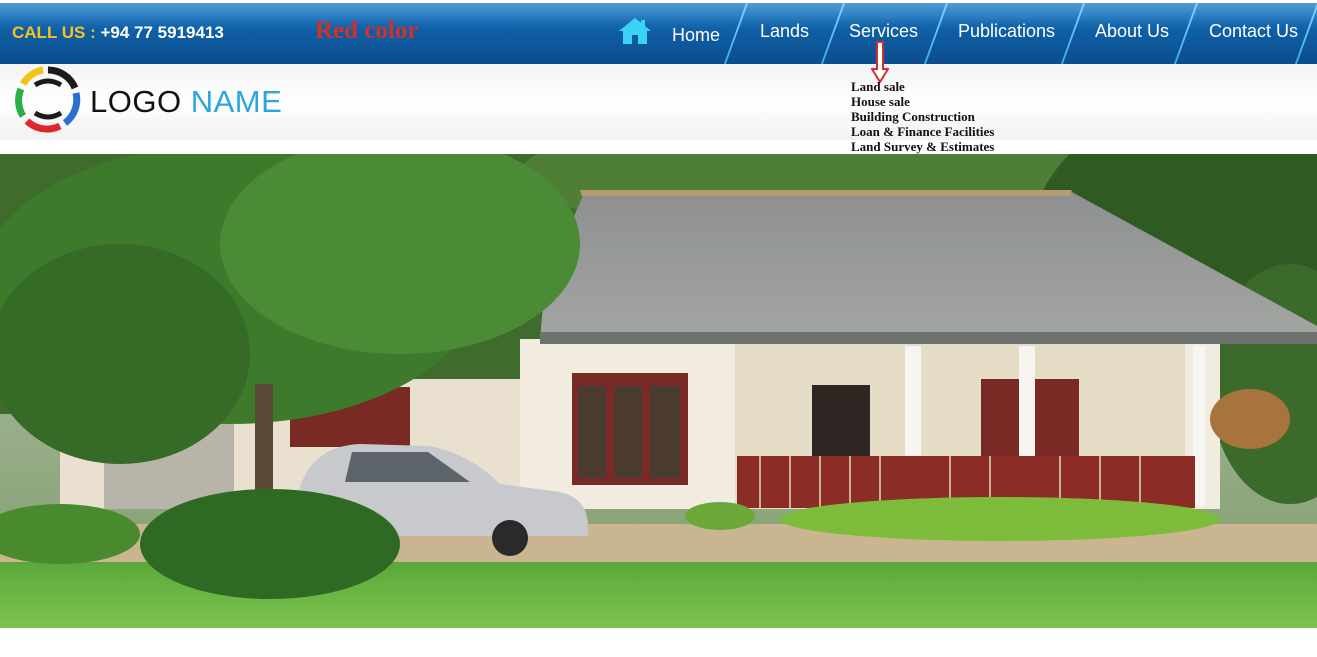 This screenshot has height=657, width=1317. I want to click on nav-publications: Publications, so click(1006, 31).